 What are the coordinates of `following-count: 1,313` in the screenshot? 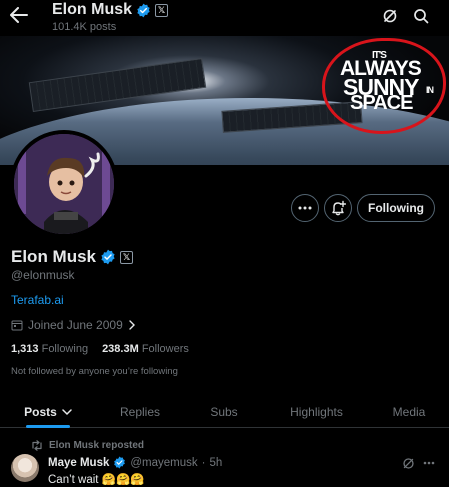 It's located at (25, 349).